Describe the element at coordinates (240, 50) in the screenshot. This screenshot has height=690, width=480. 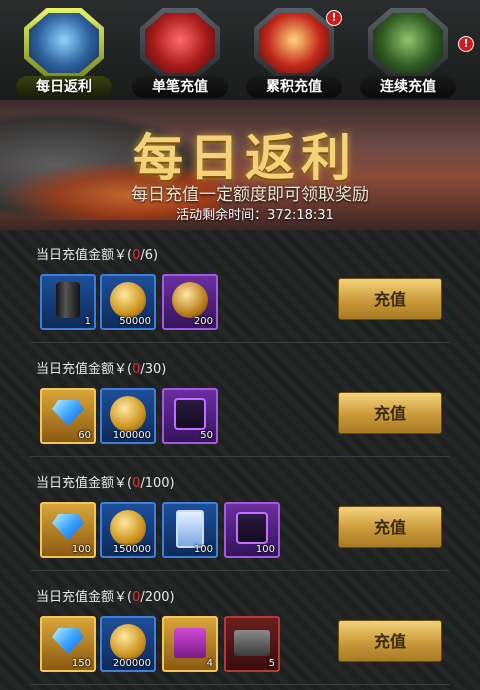
I see `tab-bar: 每日返利 单笔充值 累积充值 ! 连续充值 !` at that location.